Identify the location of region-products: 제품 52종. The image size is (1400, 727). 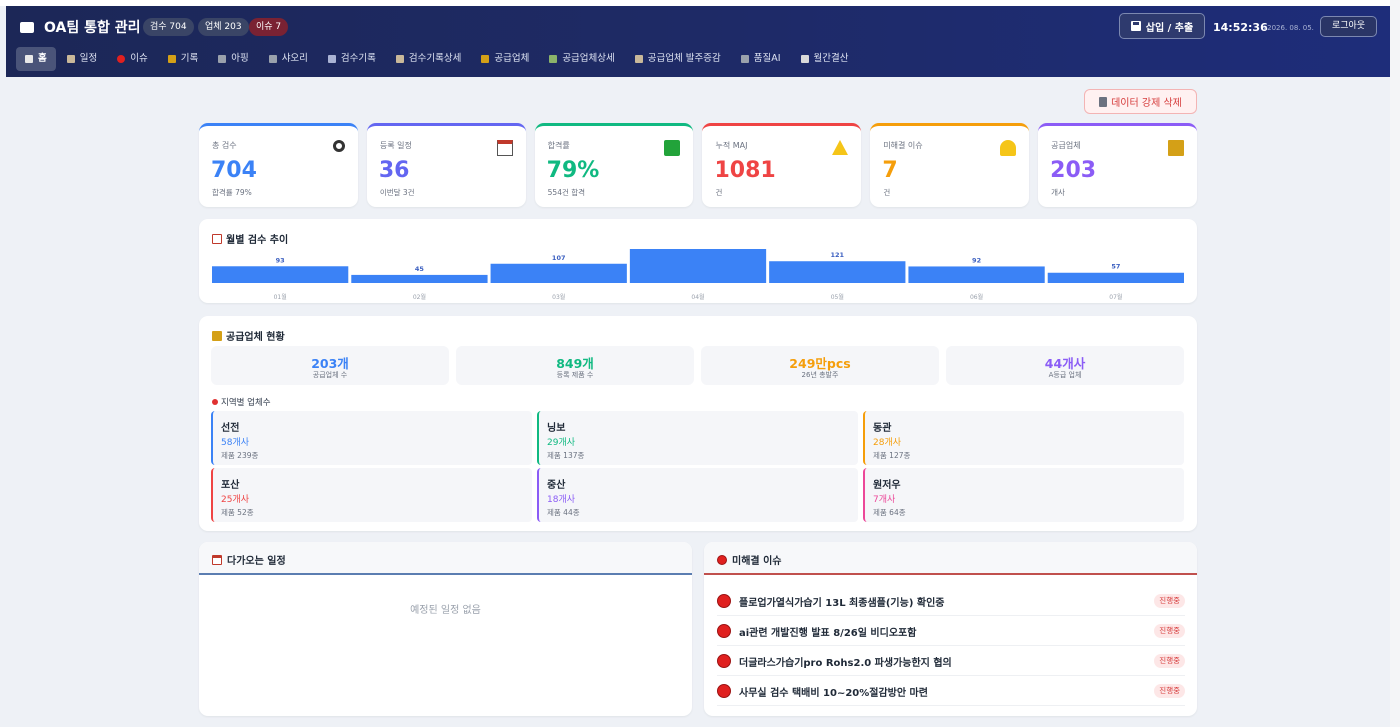
(237, 512).